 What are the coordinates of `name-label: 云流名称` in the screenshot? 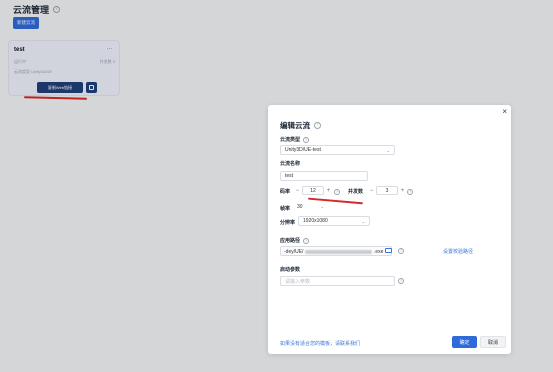 It's located at (290, 164).